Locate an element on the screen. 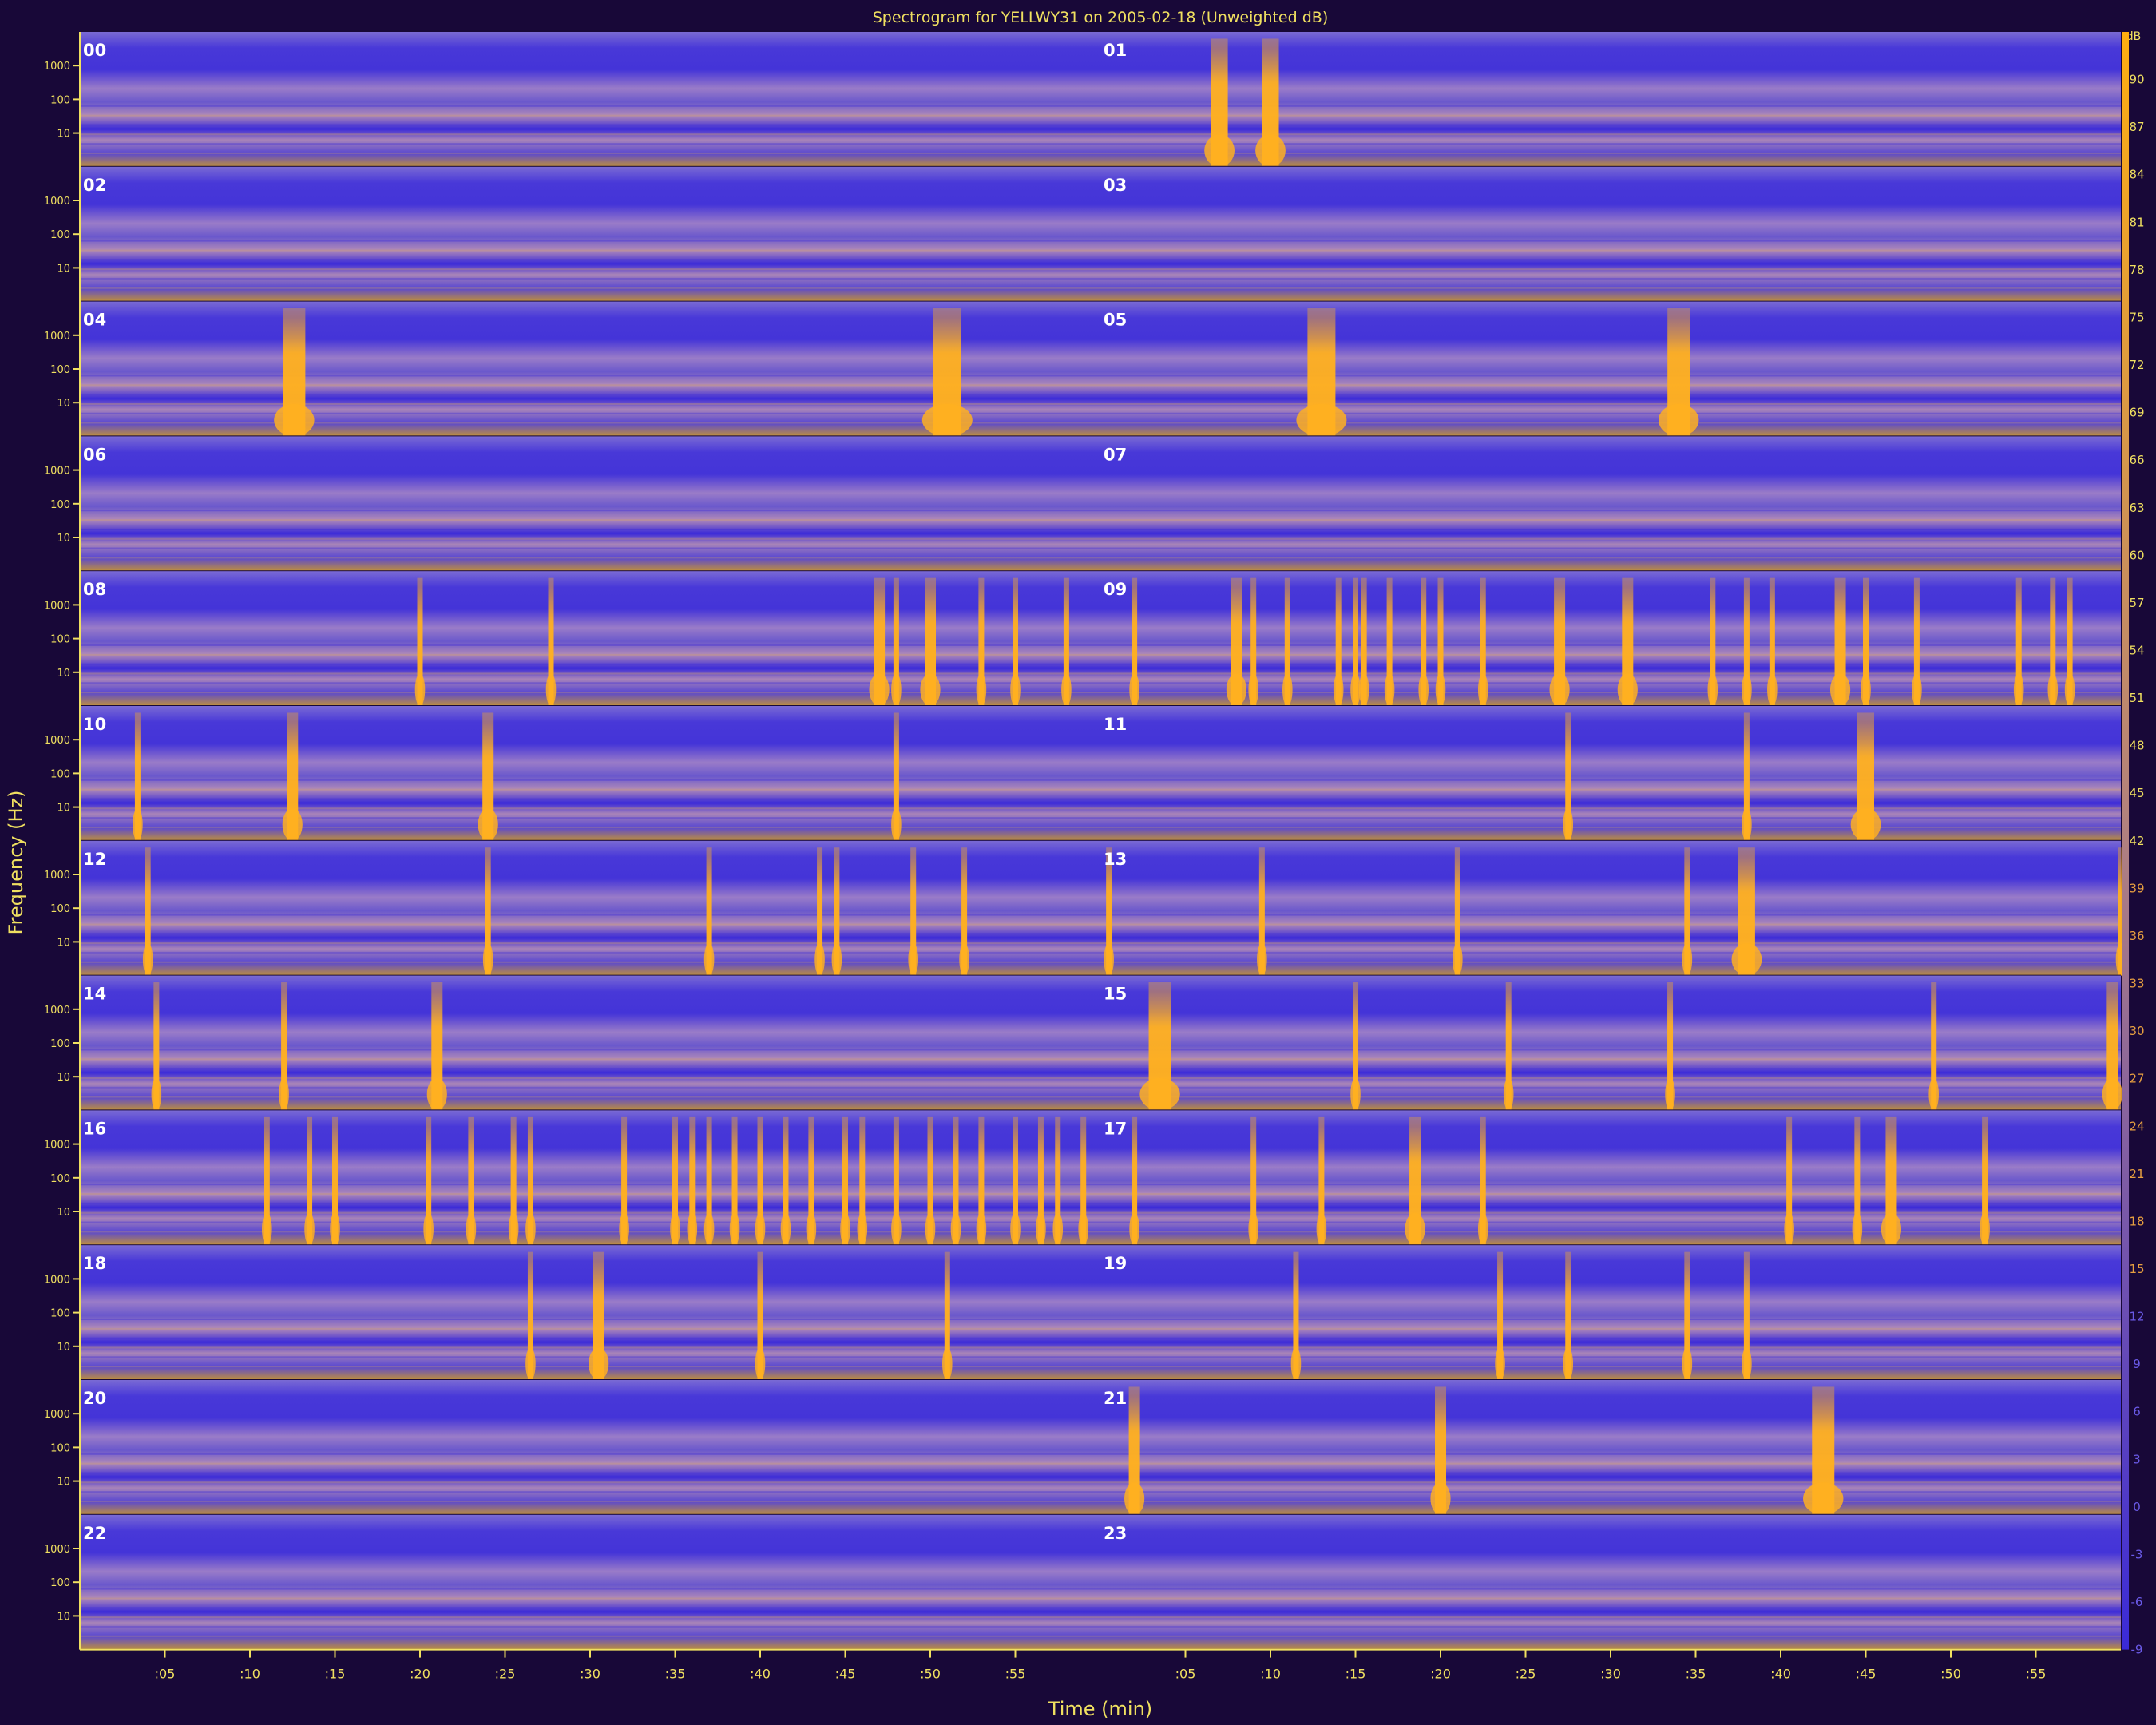 The width and height of the screenshot is (2156, 1725). hour-label: 01 is located at coordinates (1115, 51).